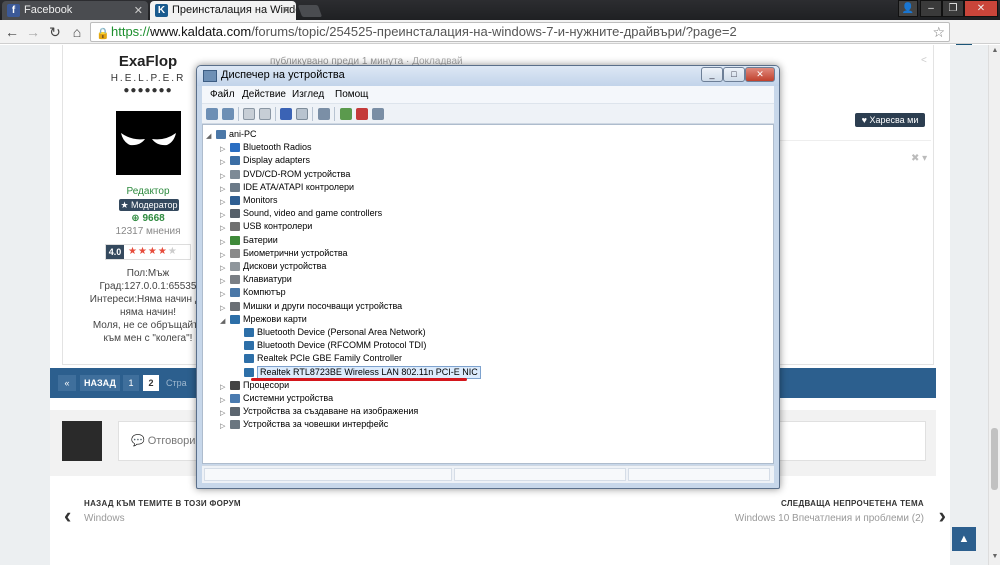  I want to click on menu-help: Помощ, so click(351, 94).